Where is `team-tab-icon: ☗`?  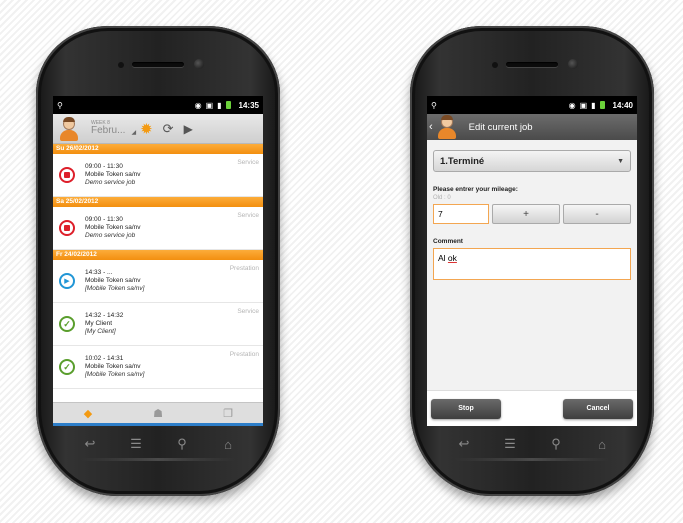
team-tab-icon: ☗ is located at coordinates (158, 414).